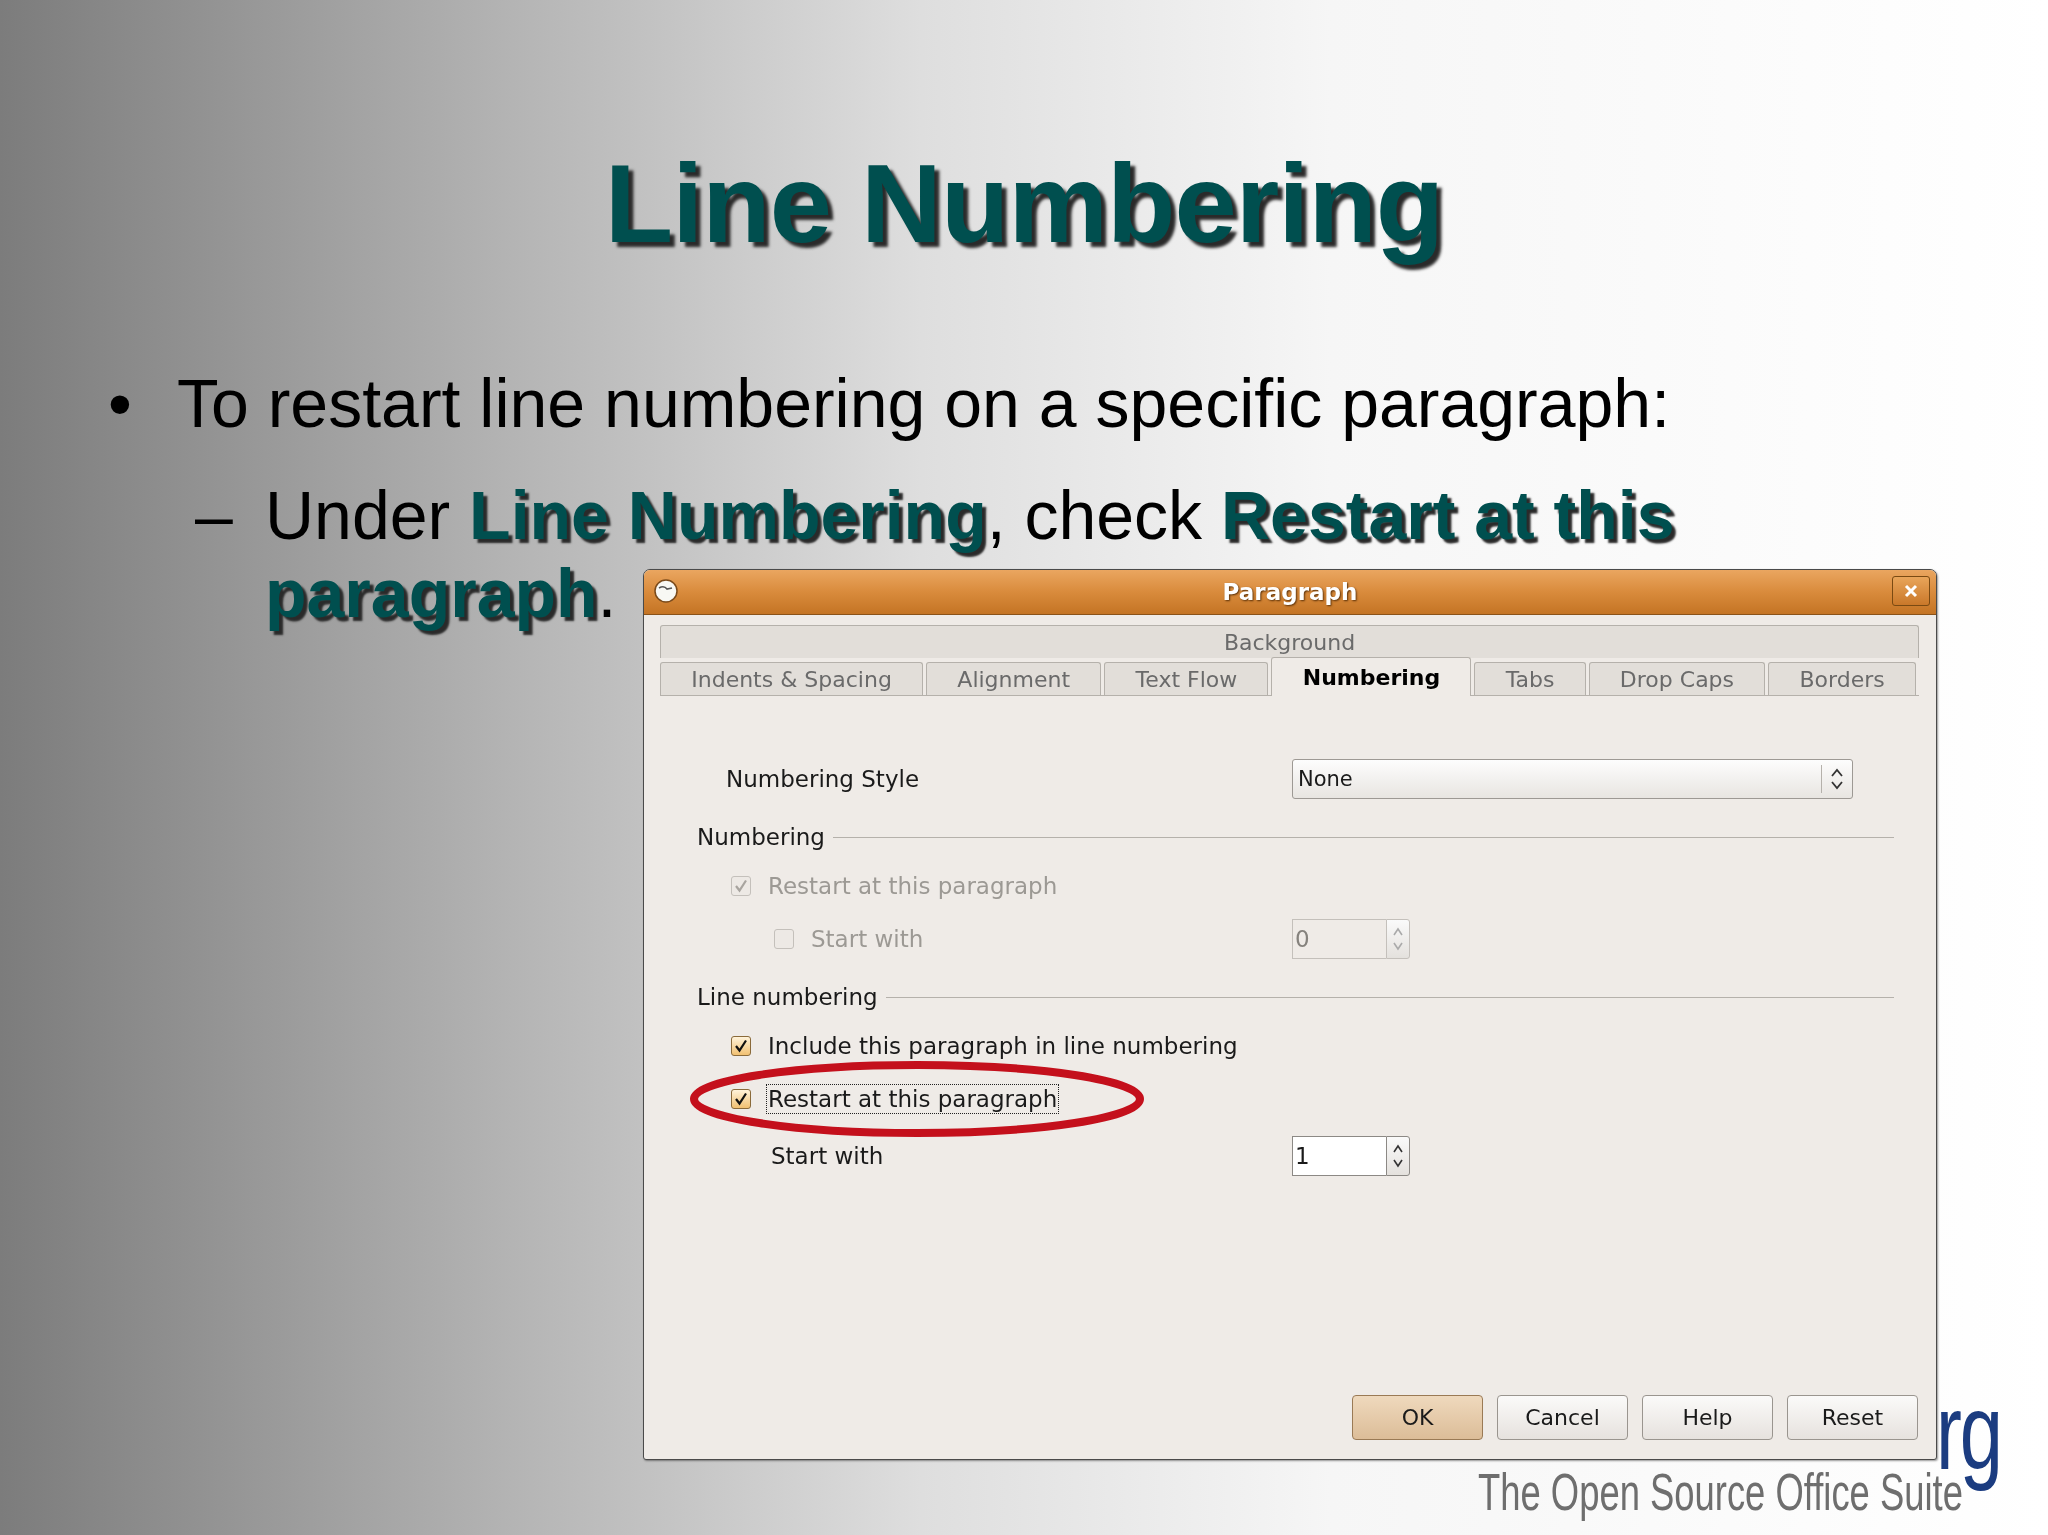  Describe the element at coordinates (913, 1098) in the screenshot. I see `checkbox-label: Restart at this paragraph` at that location.